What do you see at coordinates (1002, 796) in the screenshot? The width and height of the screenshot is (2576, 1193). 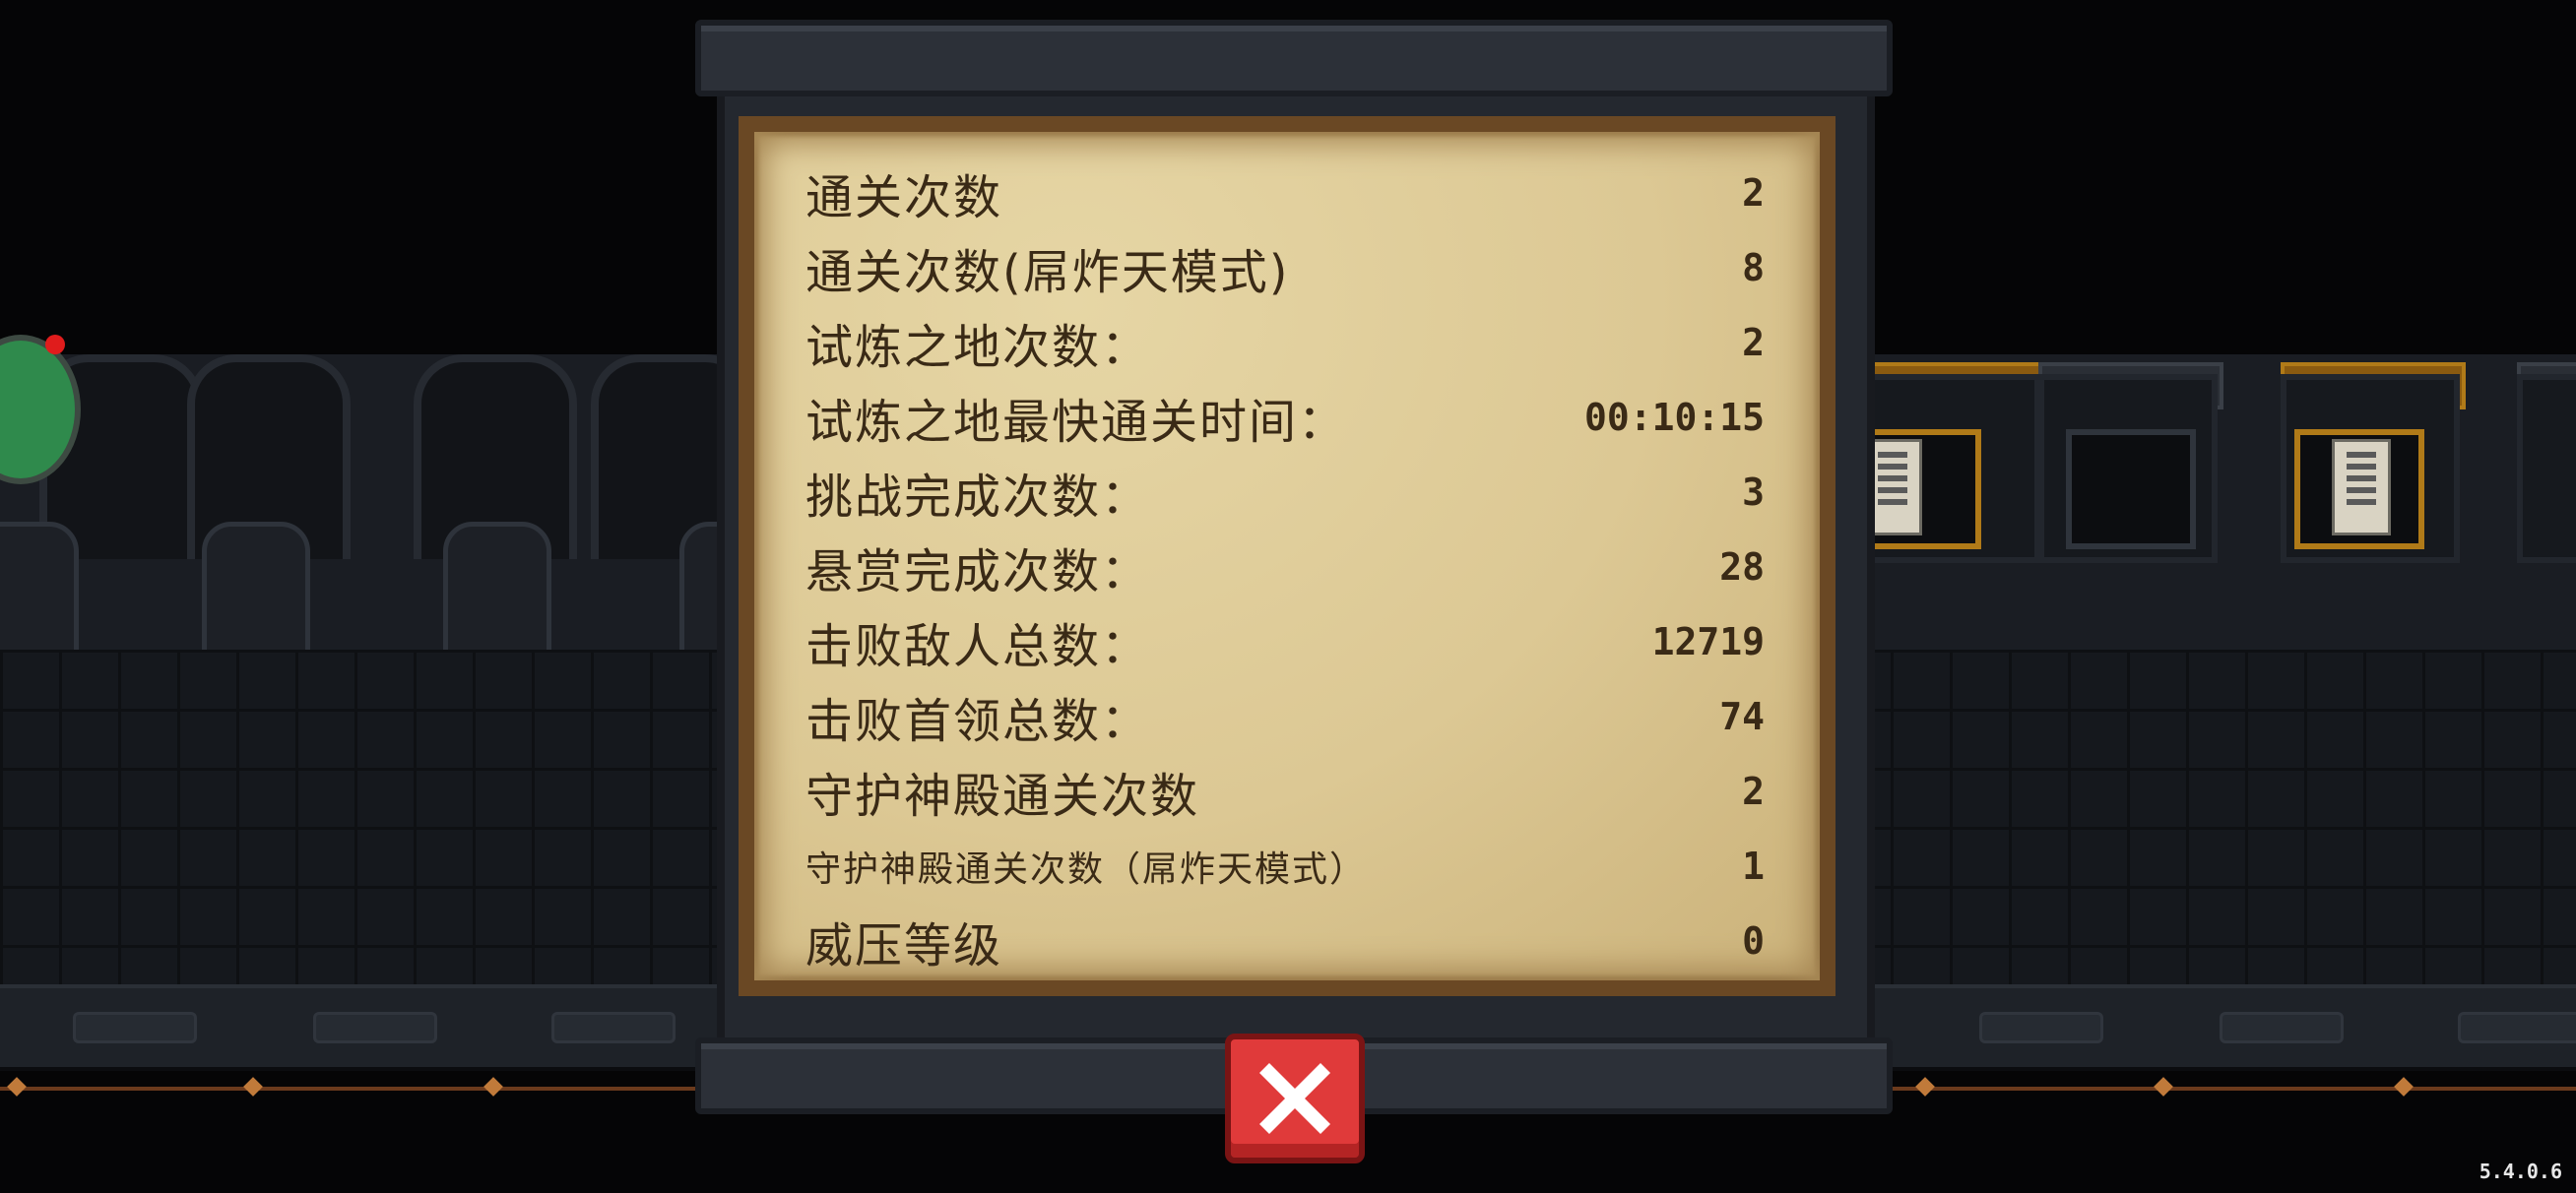 I see `stat-label: 守护神殿通关次数` at bounding box center [1002, 796].